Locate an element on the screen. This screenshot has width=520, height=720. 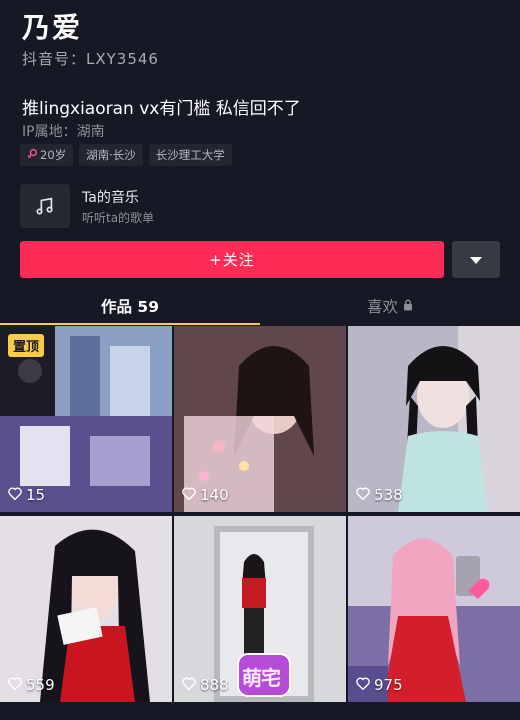
follow-button: +关注 is located at coordinates (232, 259).